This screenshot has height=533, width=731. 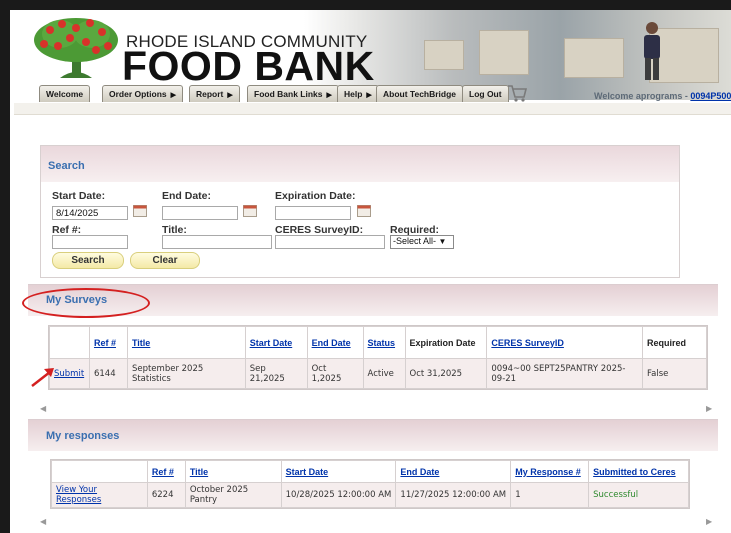 I want to click on cell-title: October 2025 Pantry, so click(x=233, y=495).